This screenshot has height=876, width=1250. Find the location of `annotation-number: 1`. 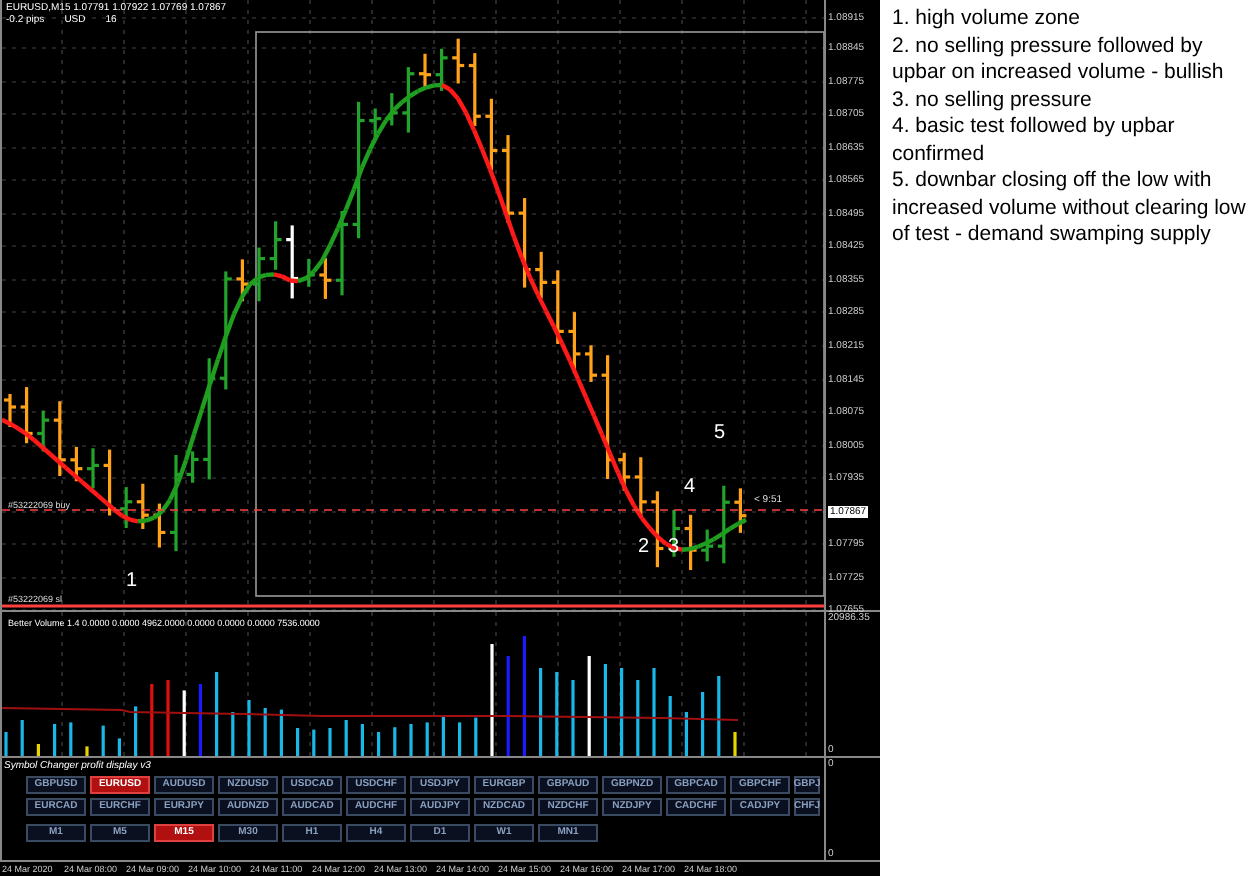

annotation-number: 1 is located at coordinates (132, 581).